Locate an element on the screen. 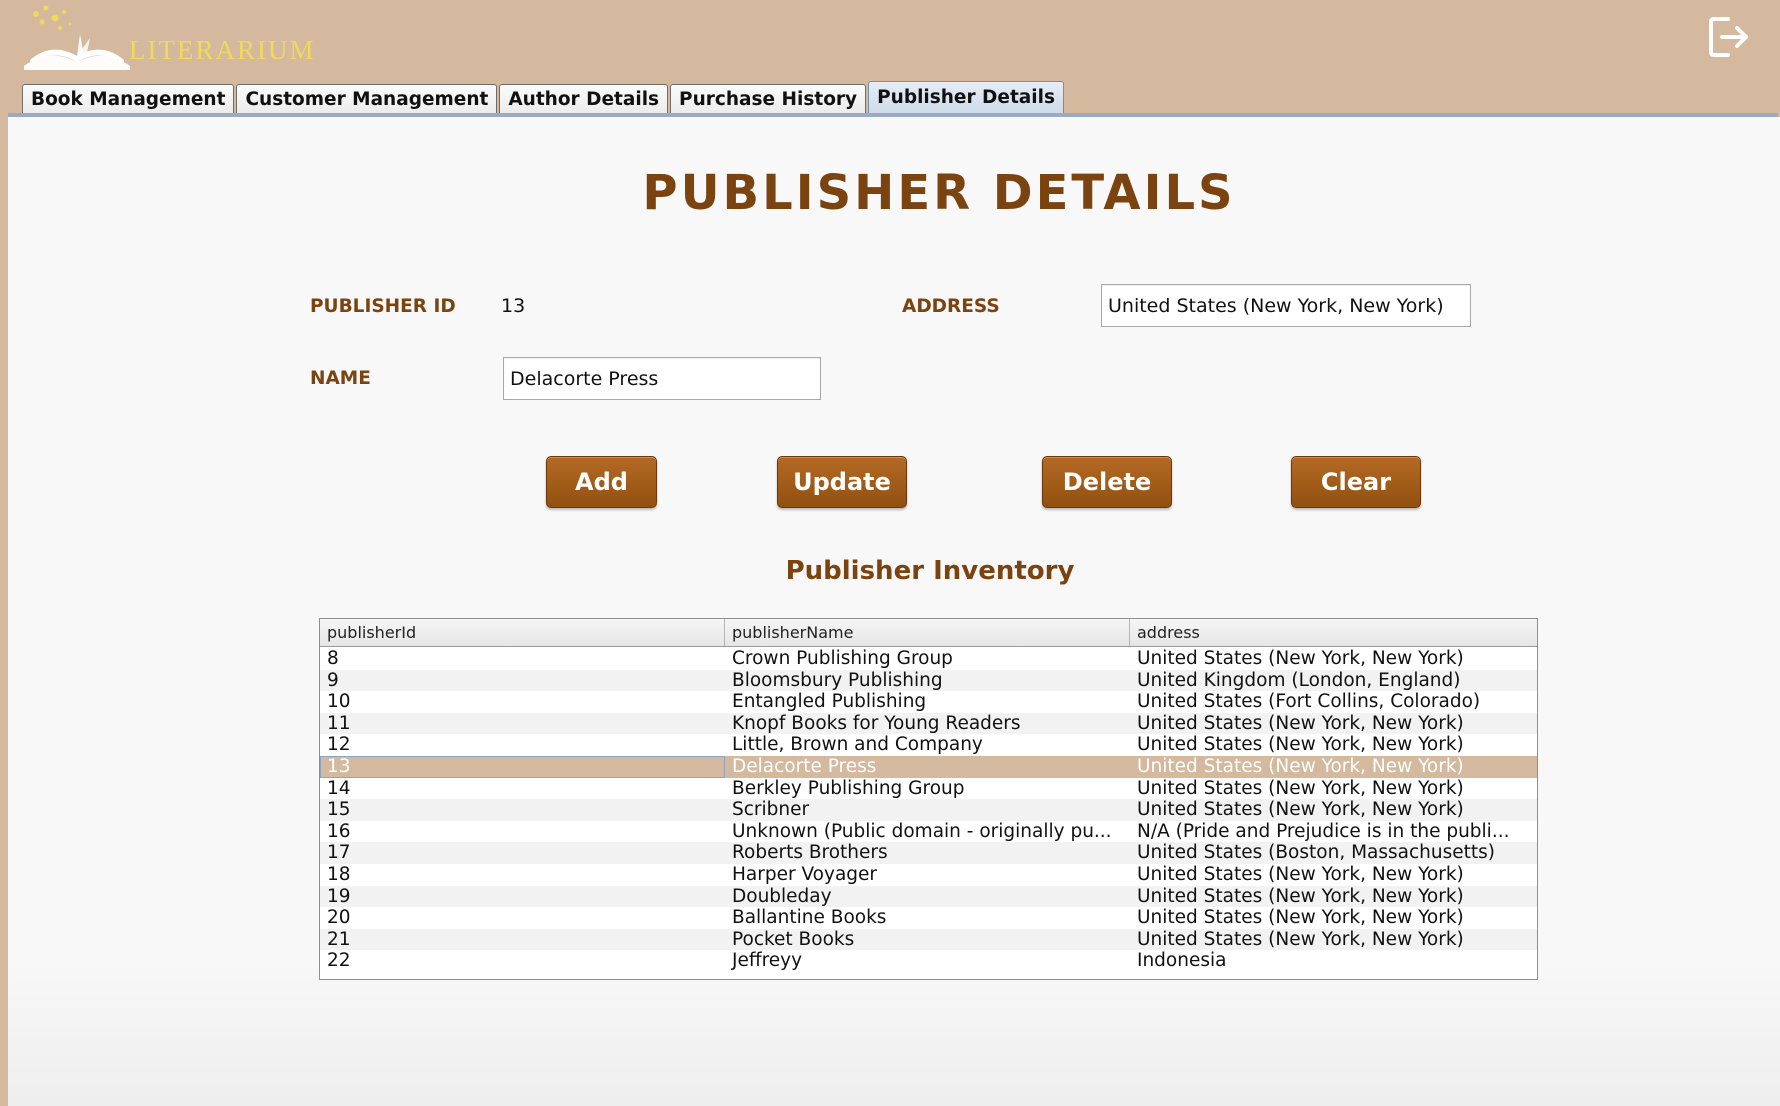 The width and height of the screenshot is (1780, 1106). cell-publisher-name: Crown Publishing Group is located at coordinates (842, 658).